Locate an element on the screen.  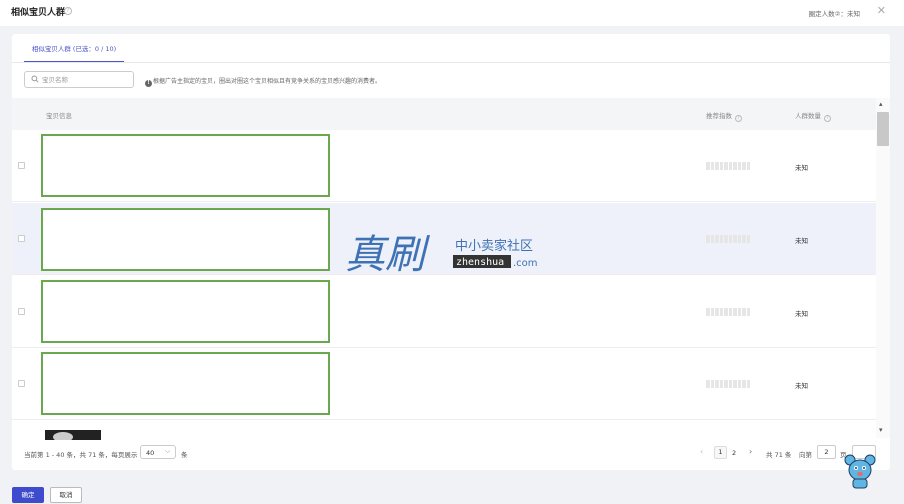
scroll-down-icon: ▾ is located at coordinates (881, 430).